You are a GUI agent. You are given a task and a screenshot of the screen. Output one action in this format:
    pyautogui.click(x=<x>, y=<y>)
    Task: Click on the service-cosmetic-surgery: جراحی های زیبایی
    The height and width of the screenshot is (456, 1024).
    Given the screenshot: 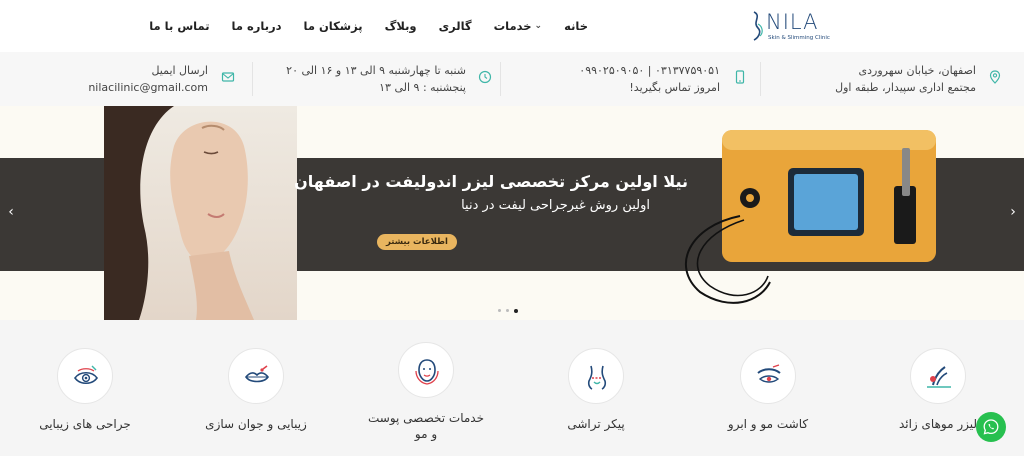 What is the action you would take?
    pyautogui.click(x=85, y=390)
    